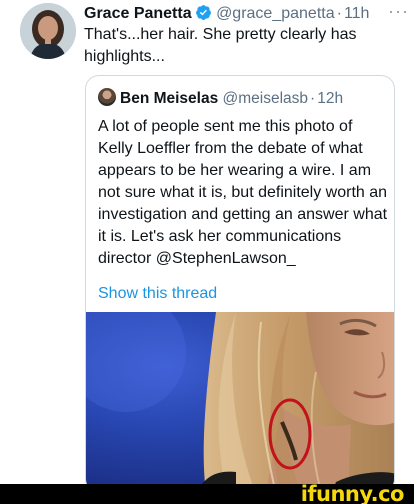 This screenshot has width=414, height=504. Describe the element at coordinates (107, 97) in the screenshot. I see `quoted-author-avatar` at that location.